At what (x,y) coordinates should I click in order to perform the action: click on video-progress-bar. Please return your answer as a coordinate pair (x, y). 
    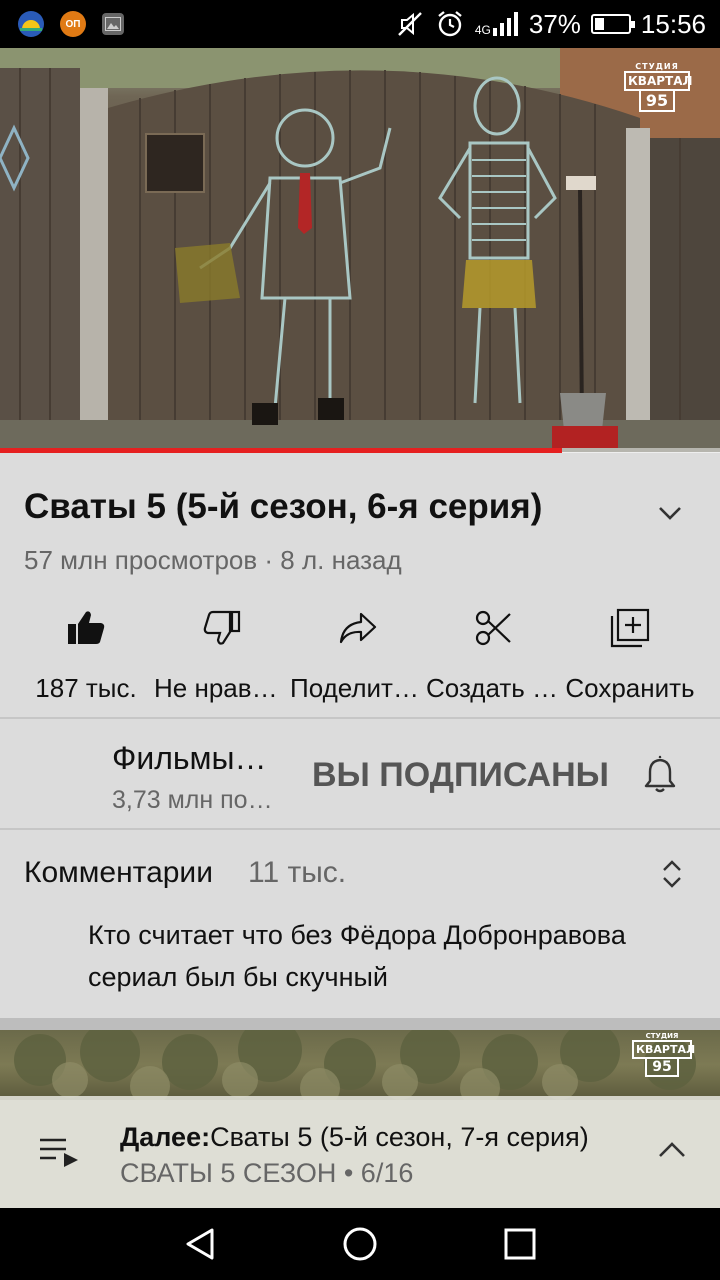
    Looking at the image, I should click on (360, 450).